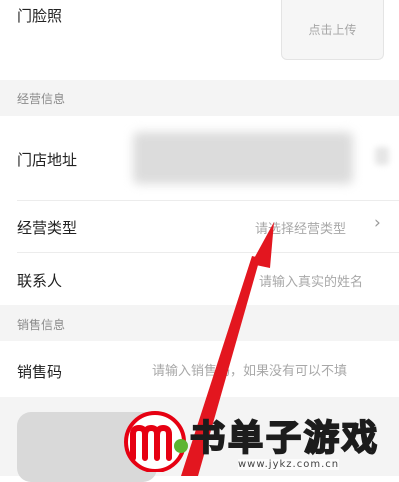  I want to click on watermark-url: www.jykz.com.cn, so click(289, 464).